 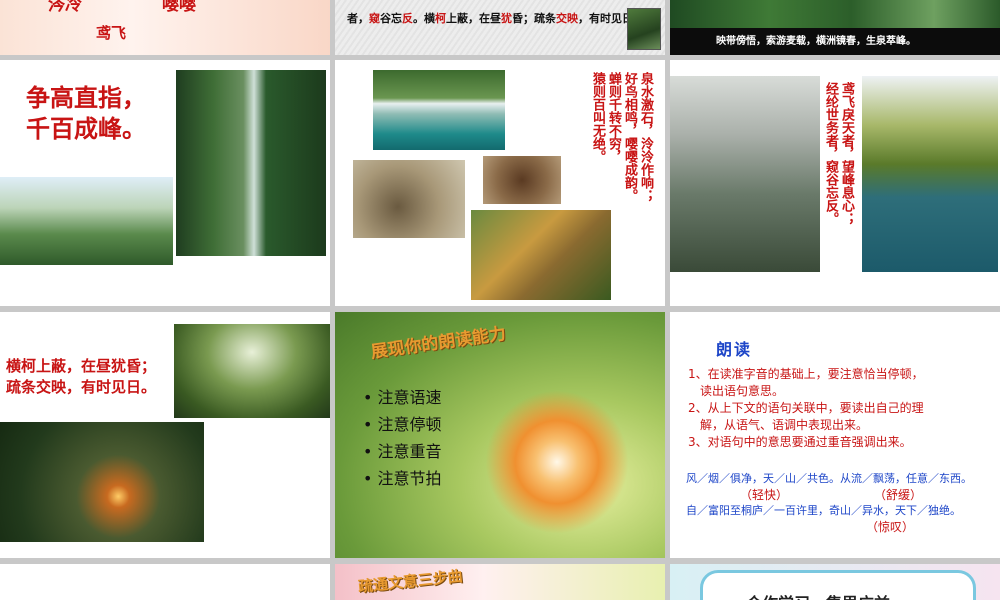 I want to click on reading-tip-item: • 注意停顿, so click(x=402, y=424).